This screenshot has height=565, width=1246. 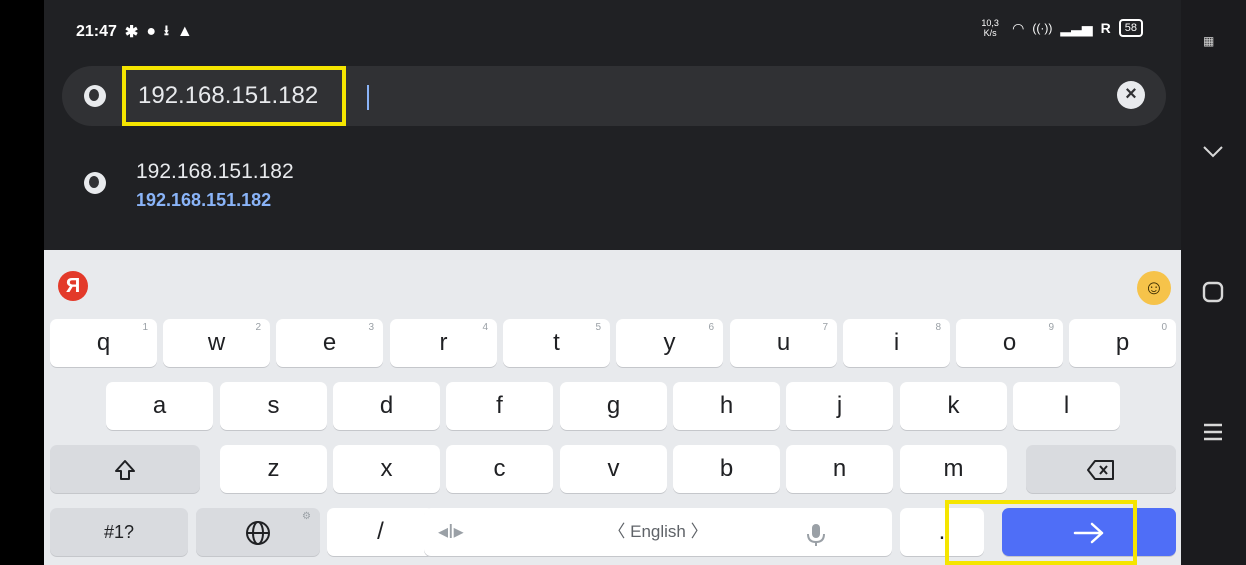 I want to click on left-bezel, so click(x=22, y=282).